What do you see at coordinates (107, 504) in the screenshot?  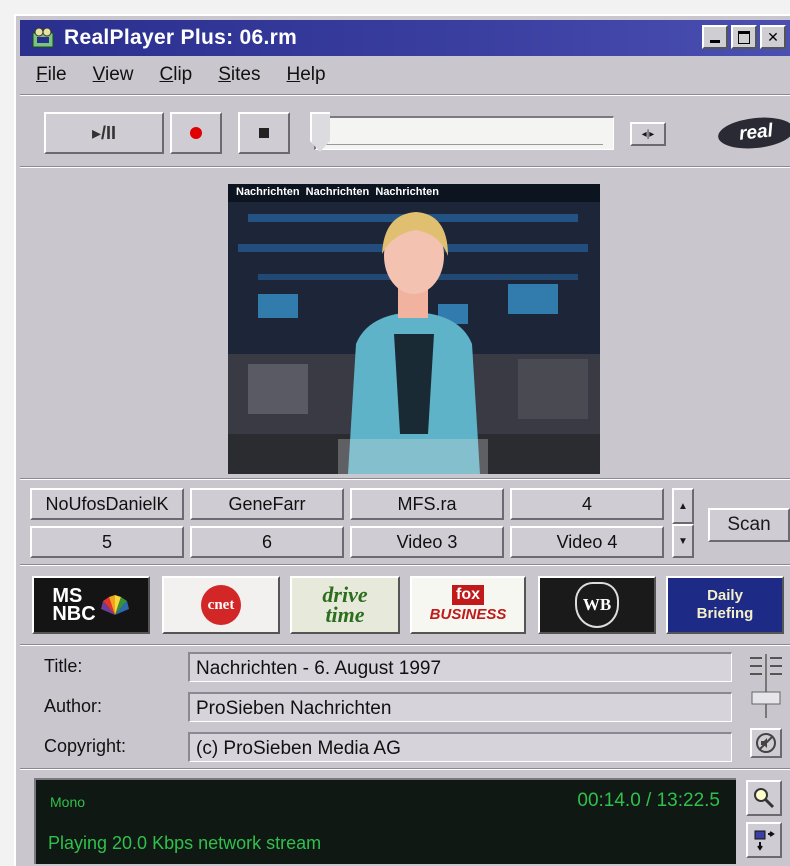 I see `preset-button-1: NoUfosDanielK` at bounding box center [107, 504].